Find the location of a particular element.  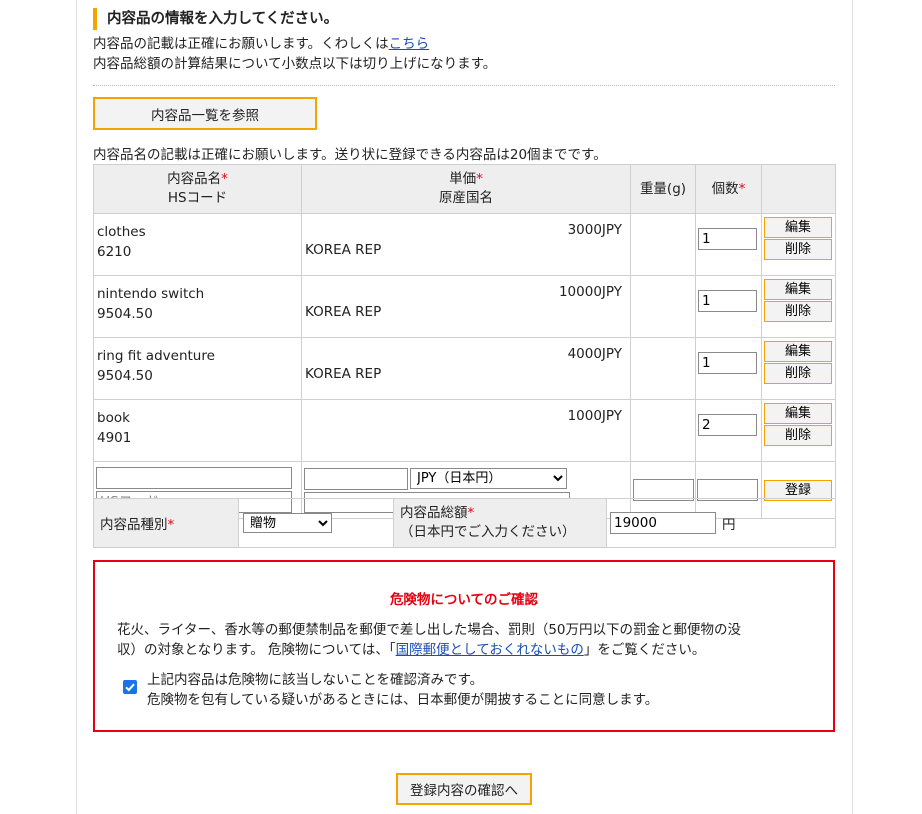

confirm-checkbox is located at coordinates (130, 687).